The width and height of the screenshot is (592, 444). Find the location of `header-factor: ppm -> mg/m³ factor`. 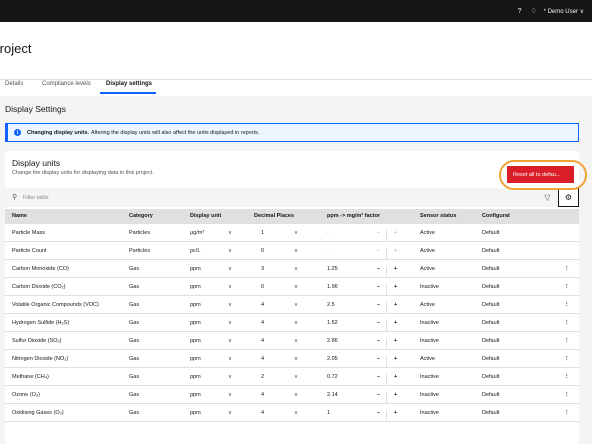

header-factor: ppm -> mg/m³ factor is located at coordinates (353, 216).